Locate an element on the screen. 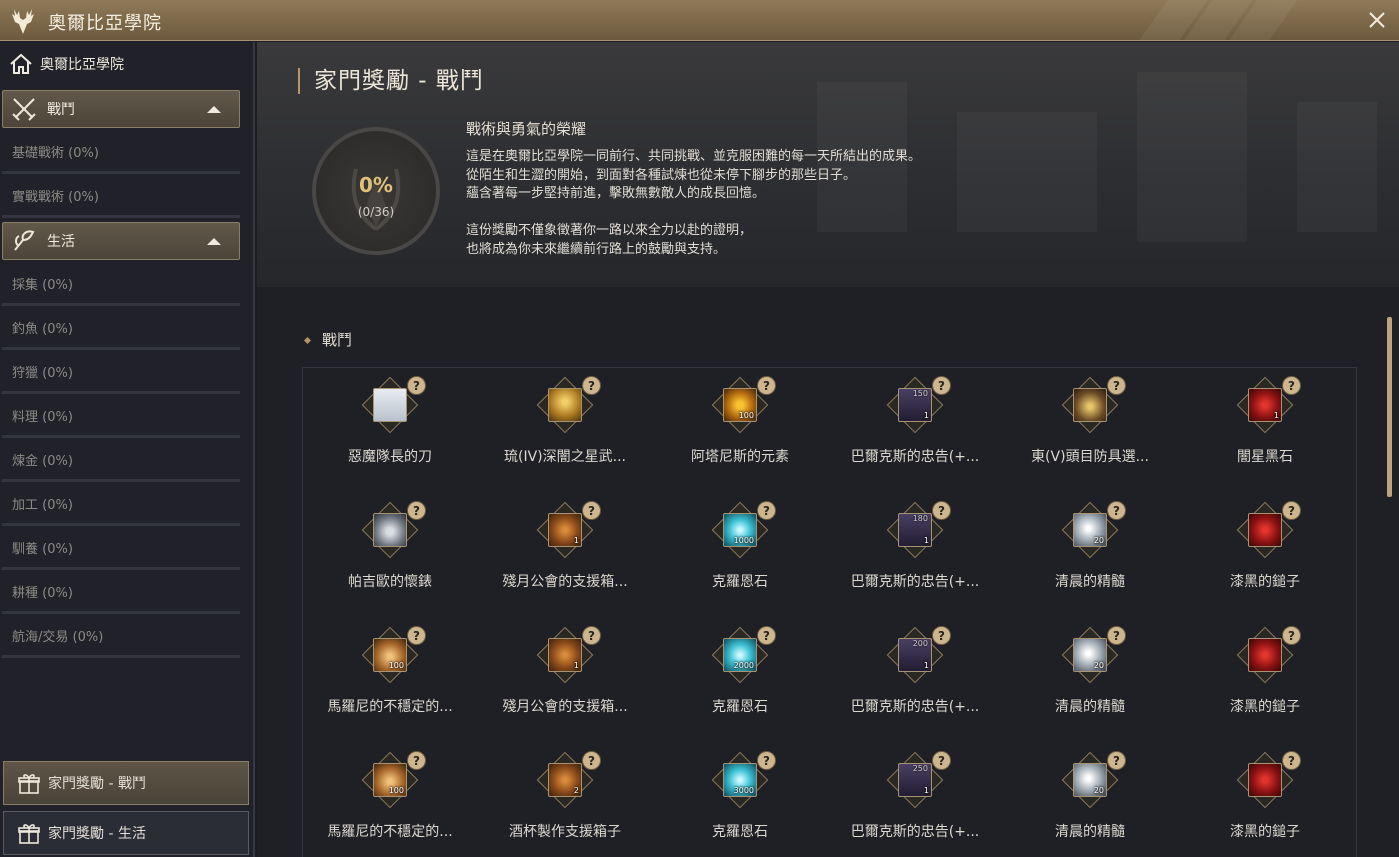 The width and height of the screenshot is (1399, 857). description-line: 也將成為你未來繼續前行路上的鼓勵與支持。 is located at coordinates (596, 249).